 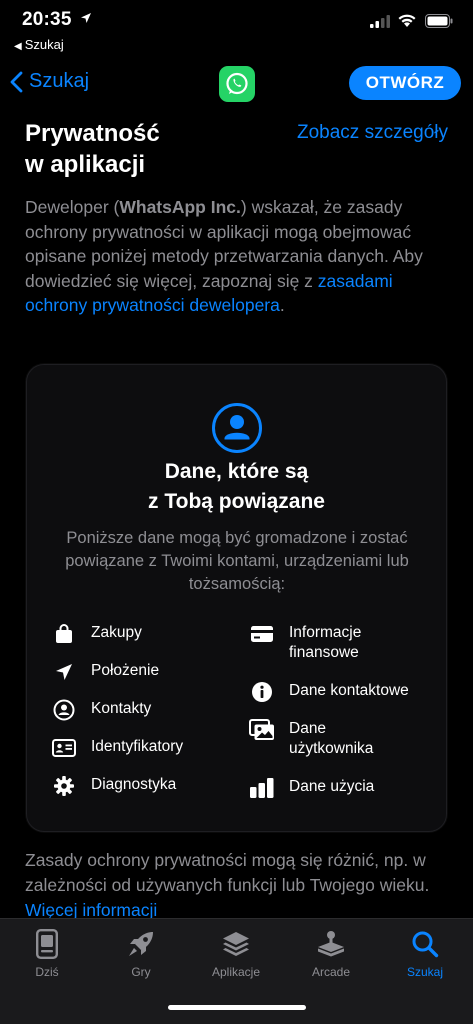 I want to click on data-item-user-content: Dane użytkownika, so click(x=311, y=739).